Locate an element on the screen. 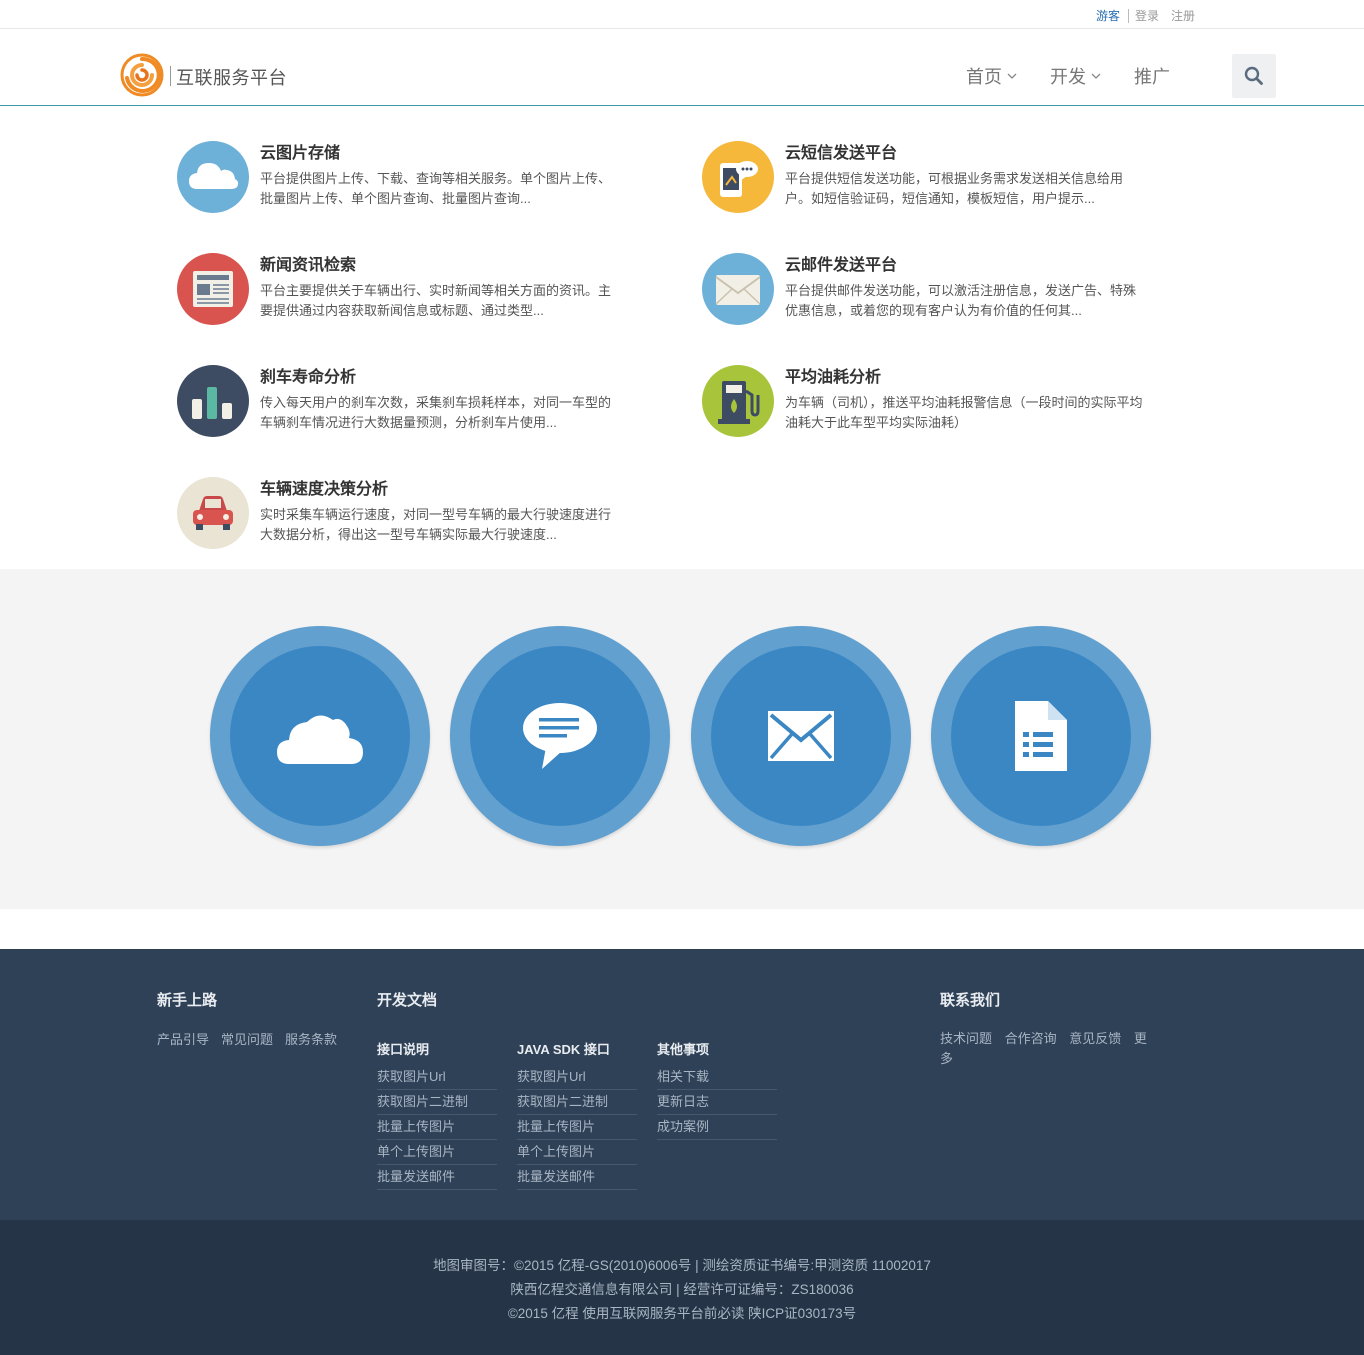 This screenshot has width=1364, height=1355. service-title: 平均油耗分析 is located at coordinates (833, 377).